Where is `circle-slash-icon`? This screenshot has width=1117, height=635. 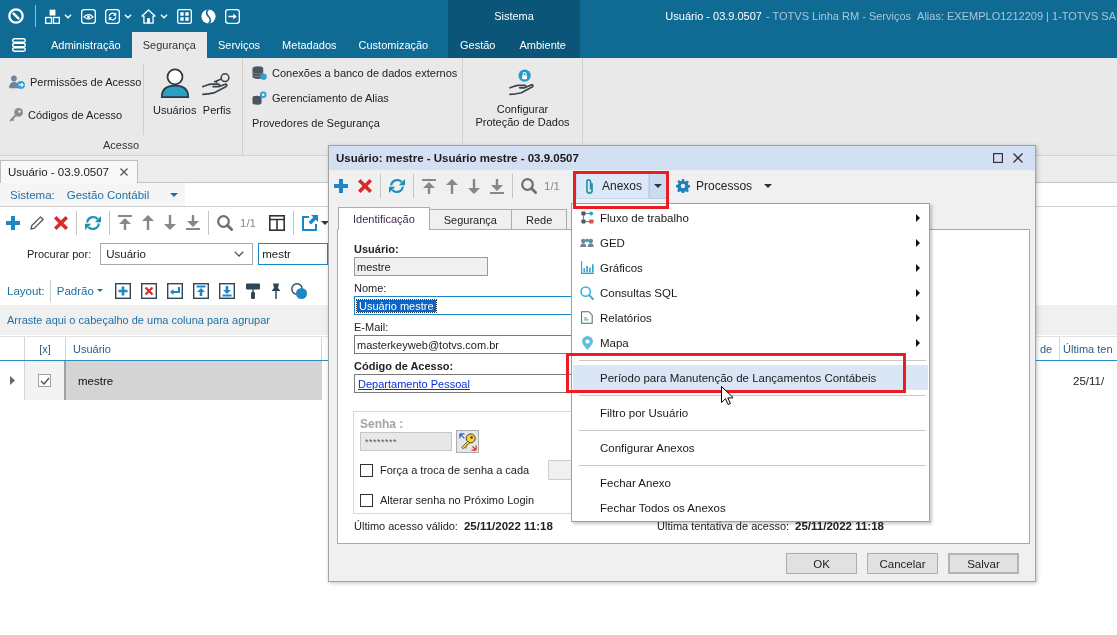 circle-slash-icon is located at coordinates (16, 16).